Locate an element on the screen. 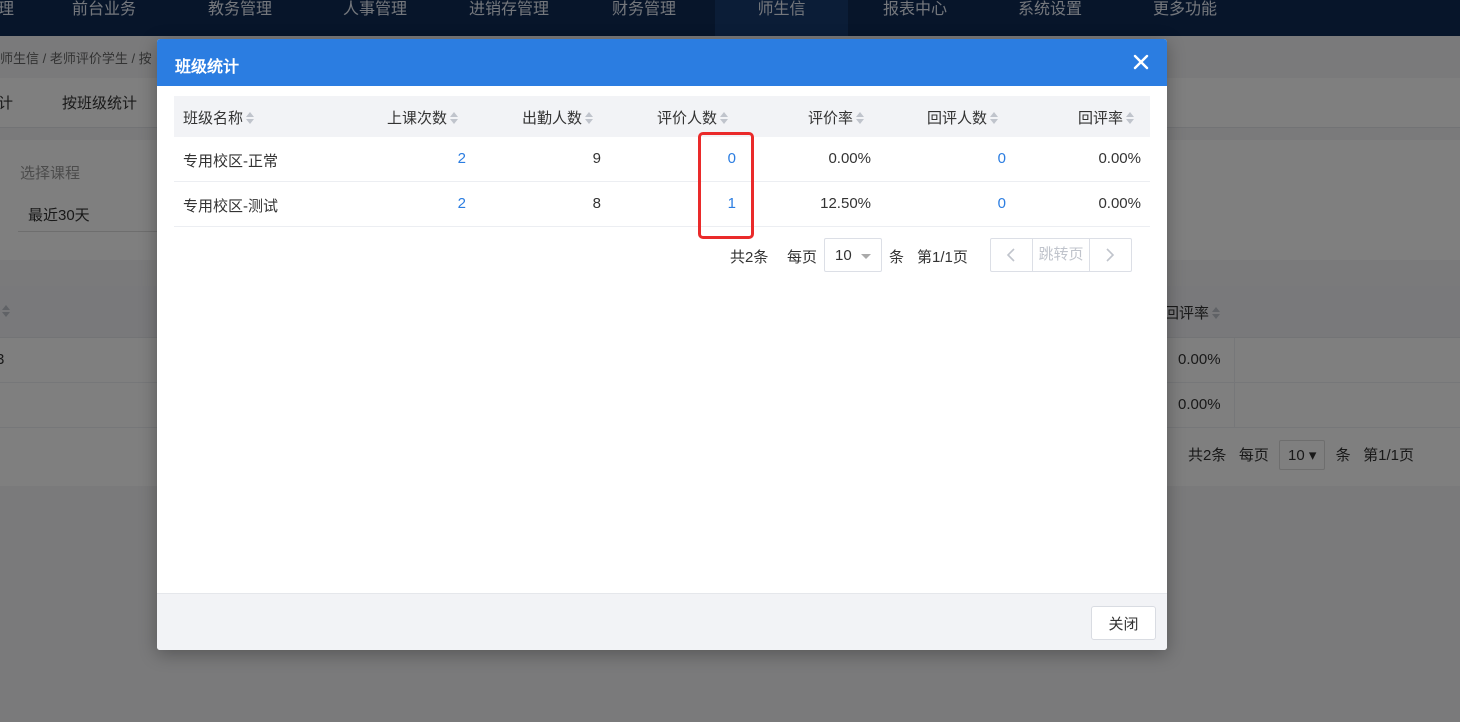  evaluated-link: 0 is located at coordinates (732, 158).